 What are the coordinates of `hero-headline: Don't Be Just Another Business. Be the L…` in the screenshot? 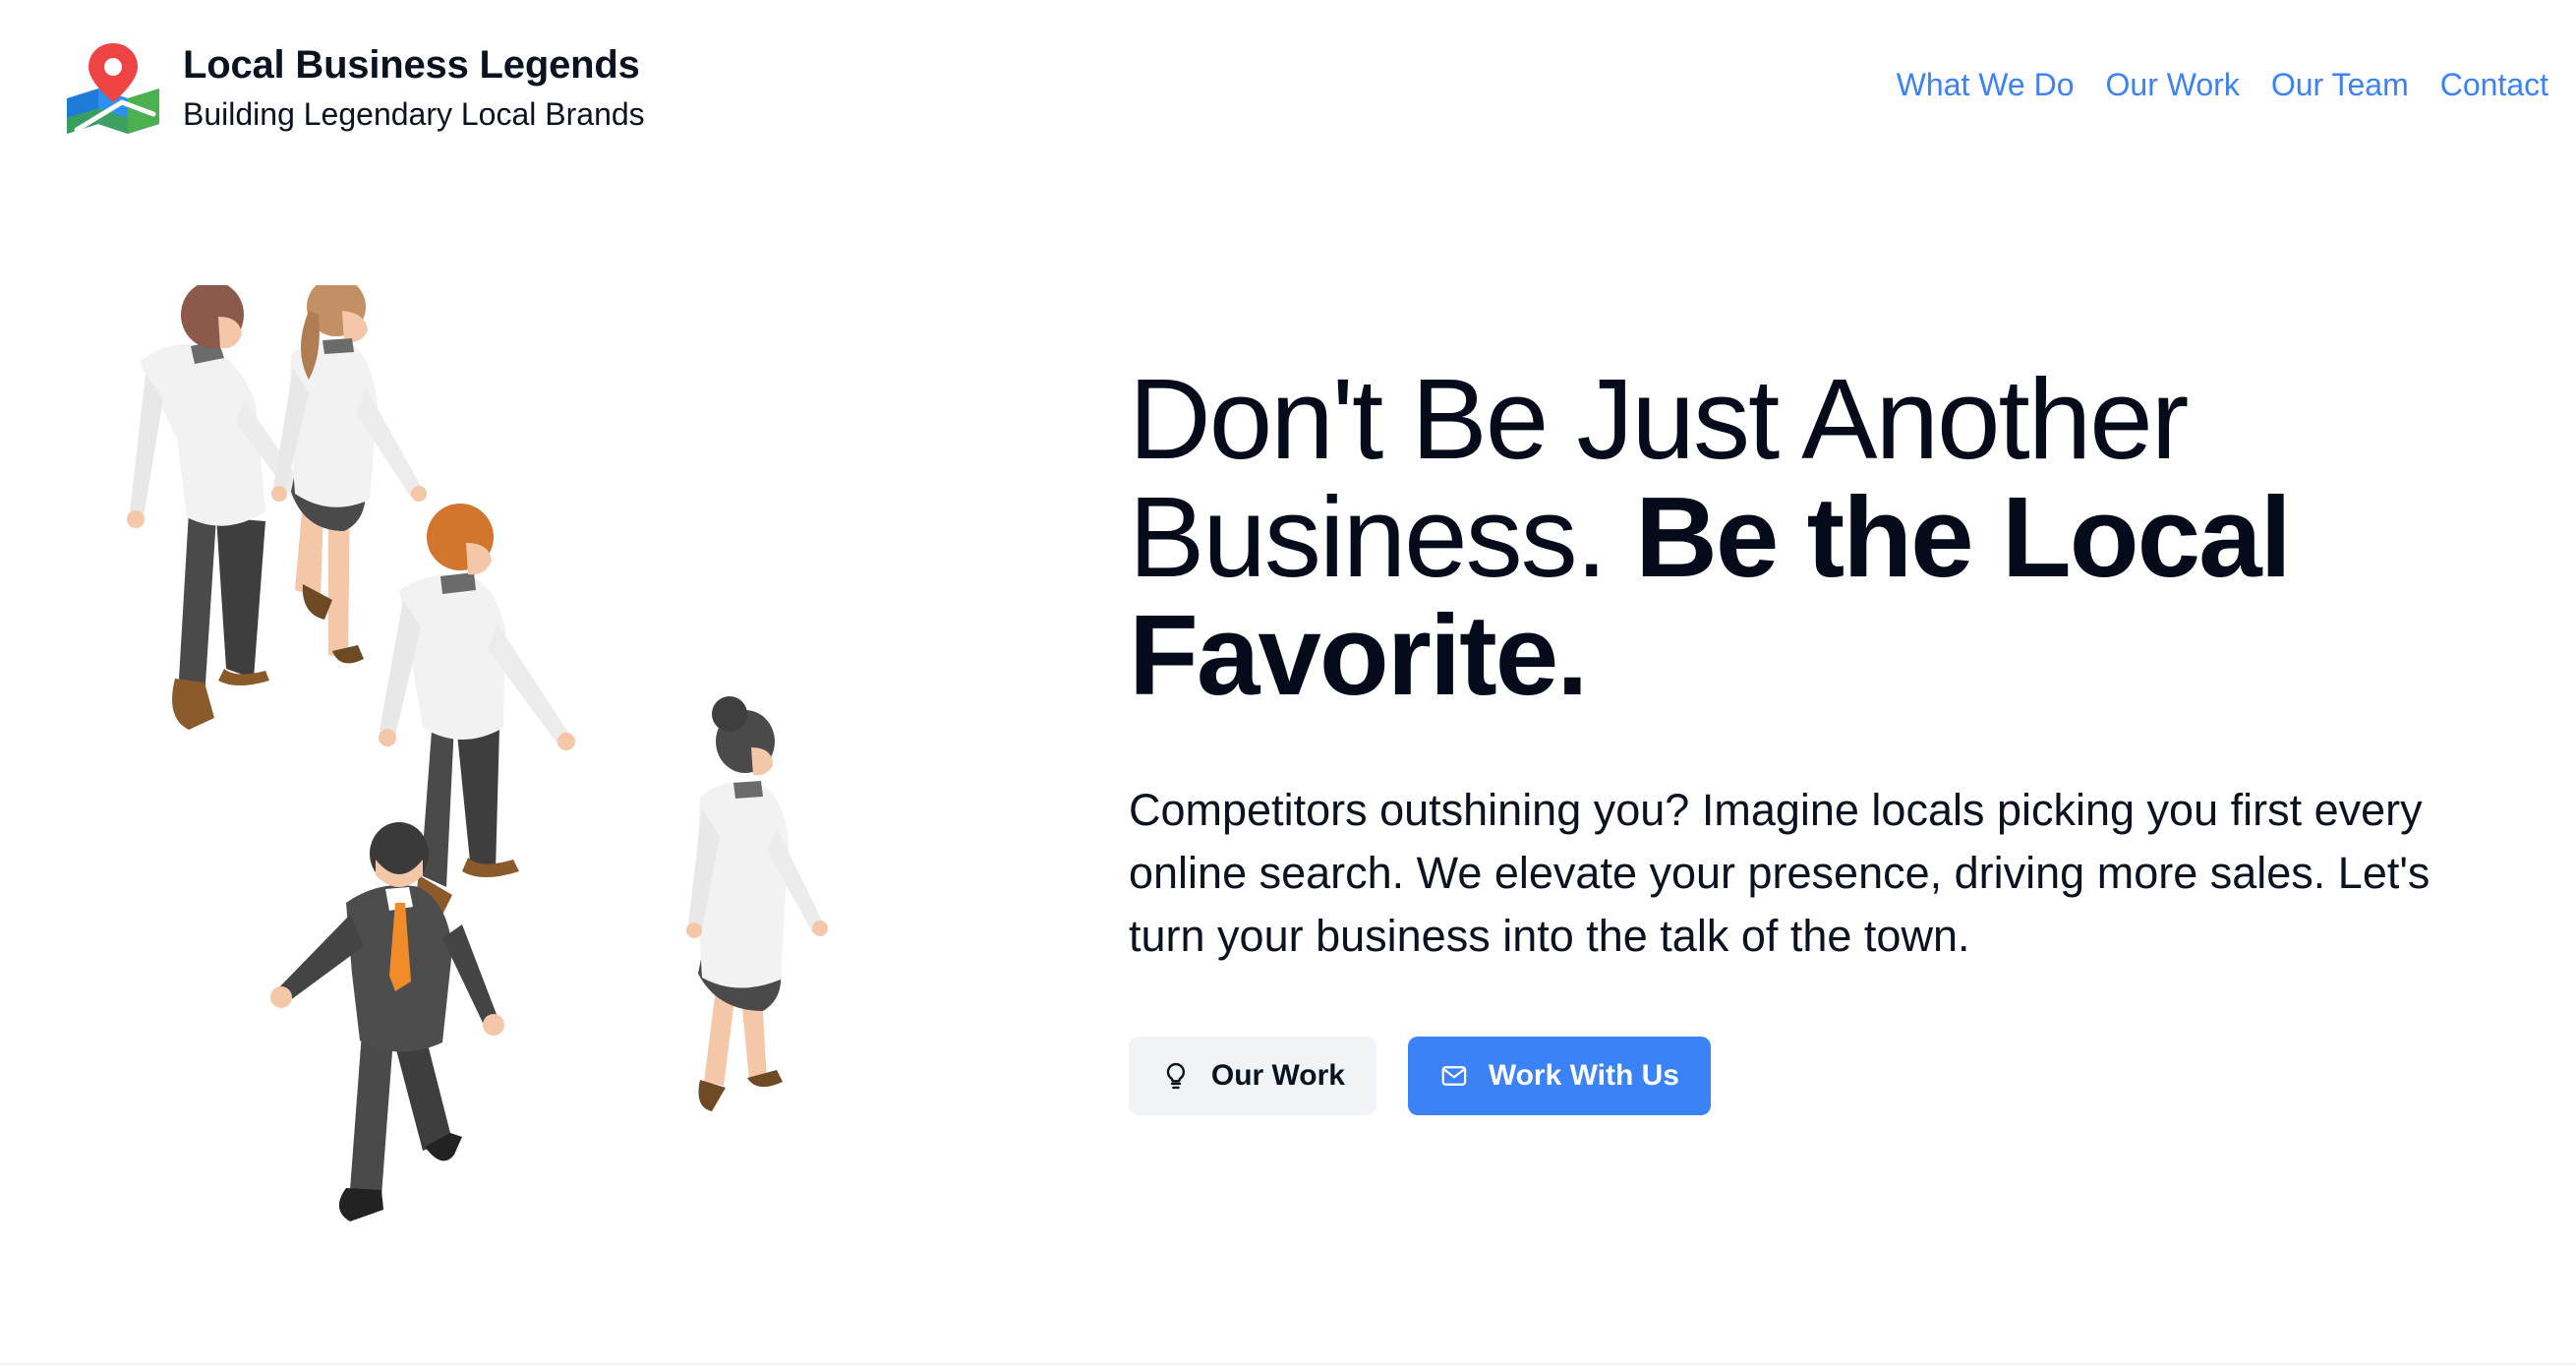 It's located at (1827, 537).